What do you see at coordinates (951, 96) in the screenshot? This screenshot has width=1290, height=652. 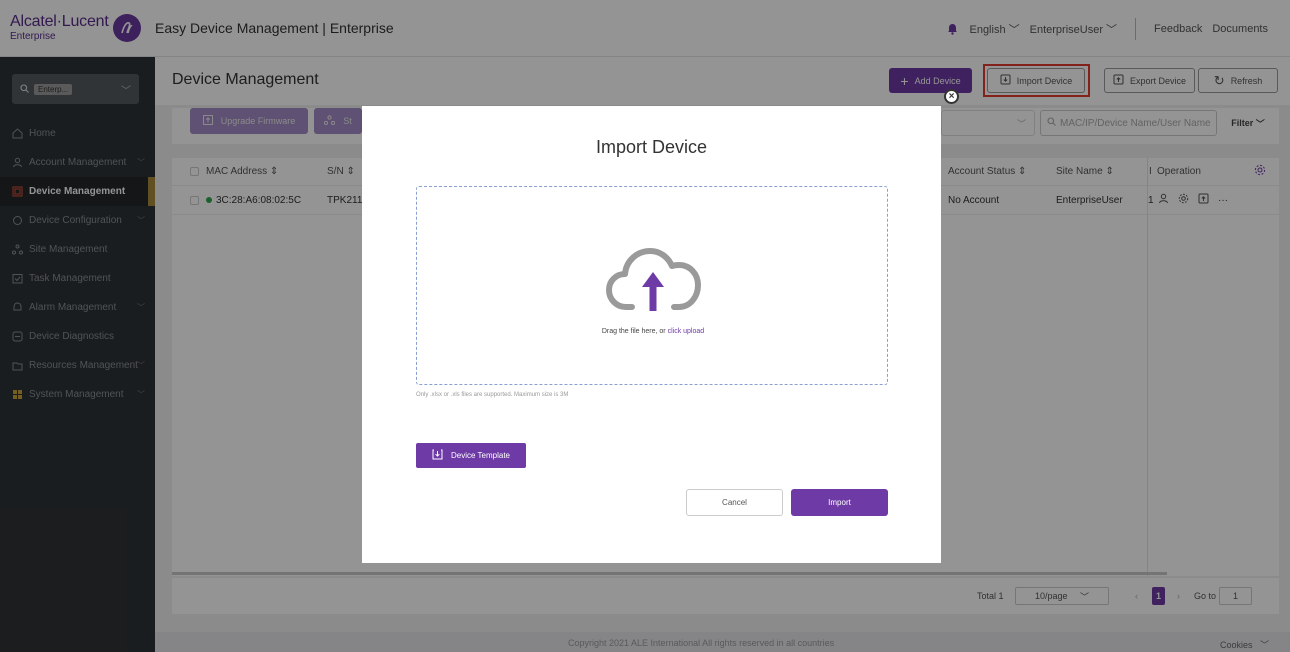 I see `close-icon: ×` at bounding box center [951, 96].